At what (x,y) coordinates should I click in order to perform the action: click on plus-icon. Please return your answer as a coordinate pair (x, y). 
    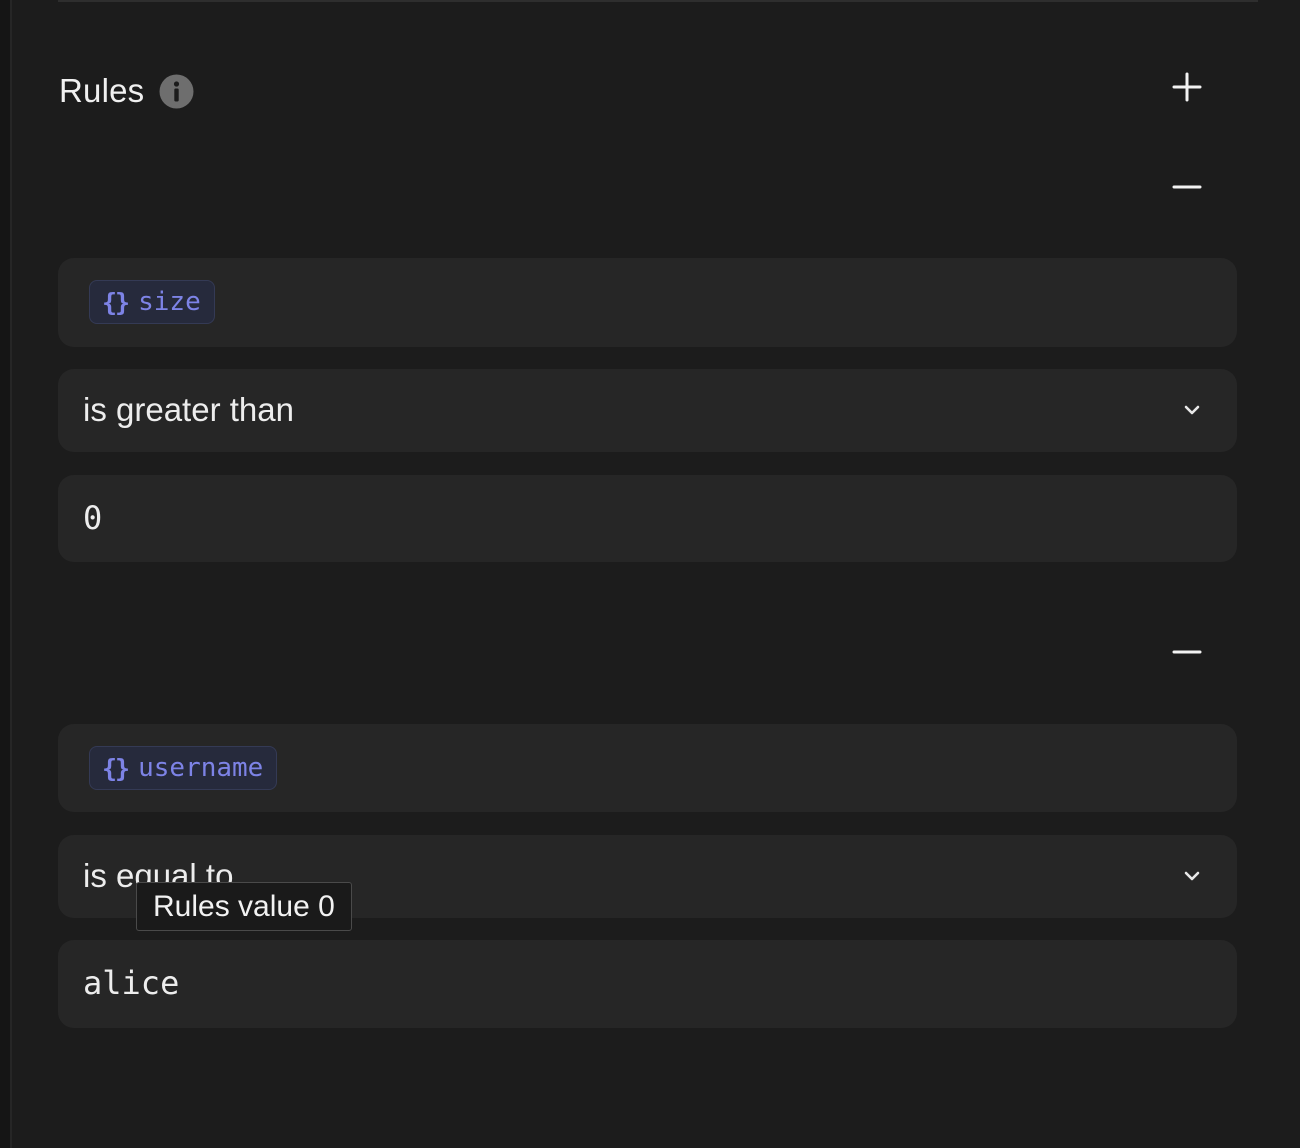
    Looking at the image, I should click on (1187, 89).